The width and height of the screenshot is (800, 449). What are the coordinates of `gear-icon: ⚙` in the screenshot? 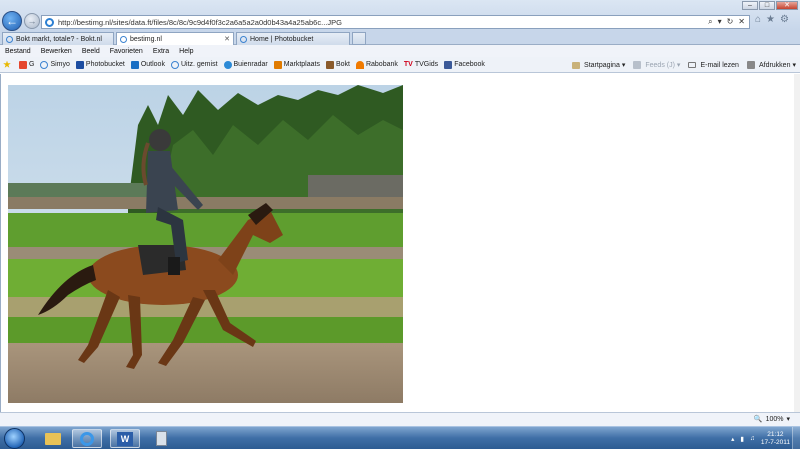 It's located at (784, 19).